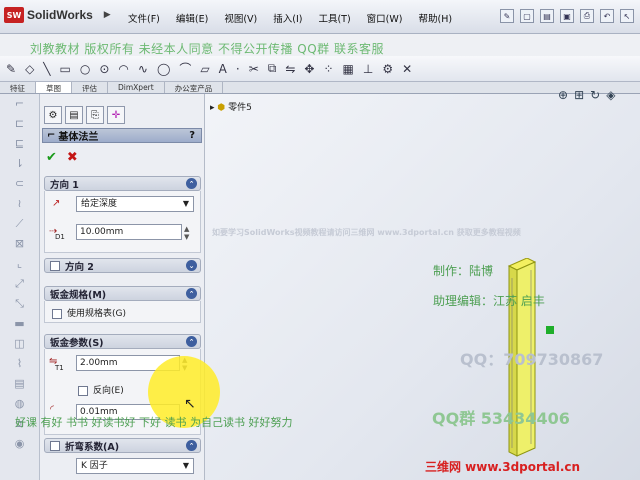  Describe the element at coordinates (19, 124) in the screenshot. I see `convert-icon: ⊏` at that location.